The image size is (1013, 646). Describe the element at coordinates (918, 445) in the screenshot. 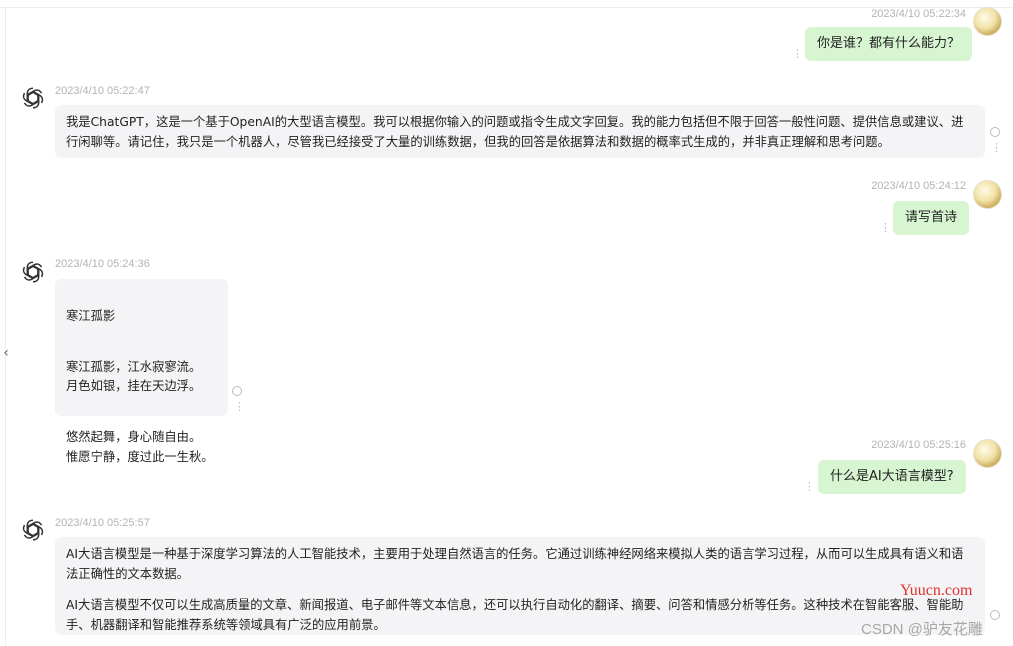

I see `message-timestamp: 2023/4/10 05:25:16` at that location.